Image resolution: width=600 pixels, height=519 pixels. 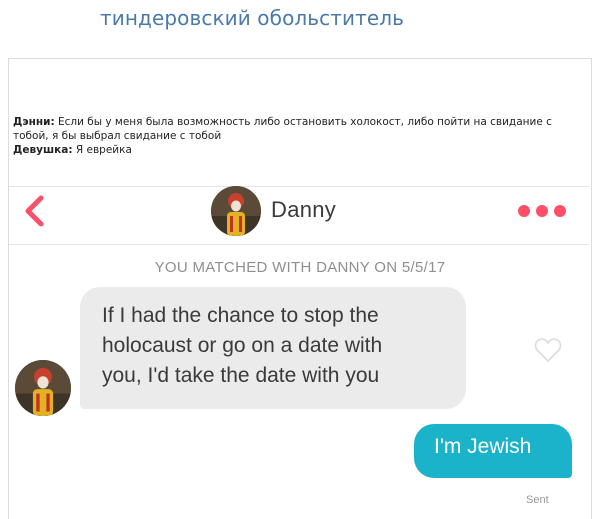 I want to click on match-date-label: YOU MATCHED WITH DANNY ON 5/5/17, so click(x=300, y=267).